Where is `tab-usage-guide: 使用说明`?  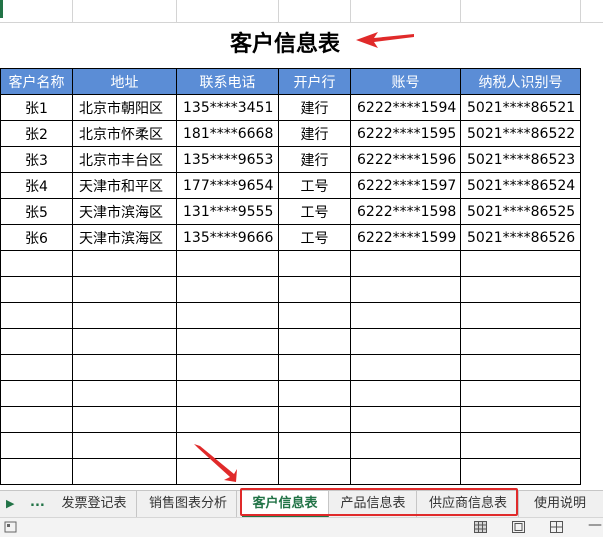 tab-usage-guide: 使用说明 is located at coordinates (560, 504).